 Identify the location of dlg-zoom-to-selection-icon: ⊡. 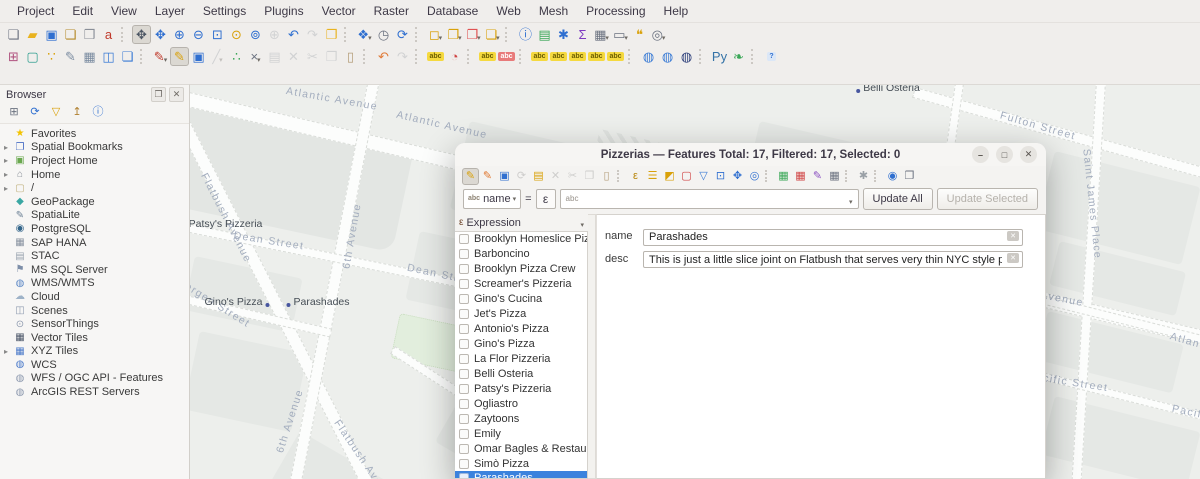
(720, 176).